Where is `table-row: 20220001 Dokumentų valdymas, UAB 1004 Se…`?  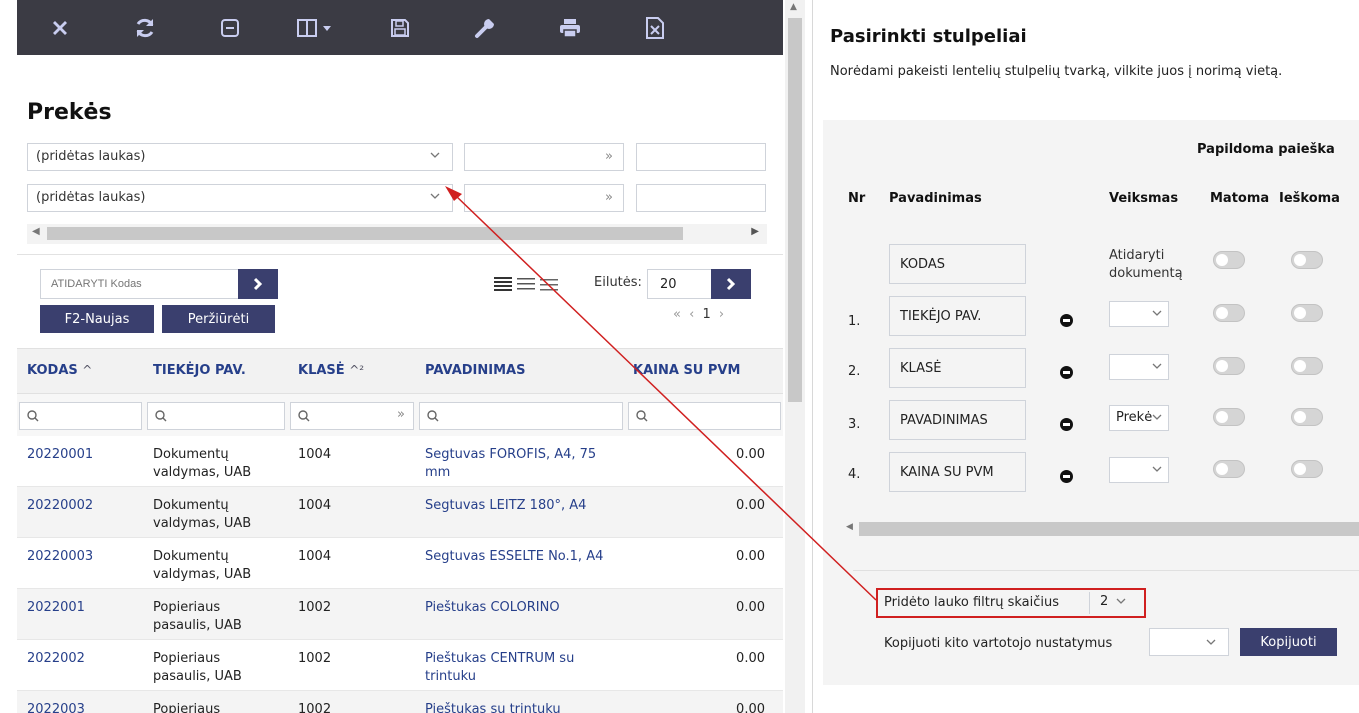 table-row: 20220001 Dokumentų valdymas, UAB 1004 Se… is located at coordinates (400, 461).